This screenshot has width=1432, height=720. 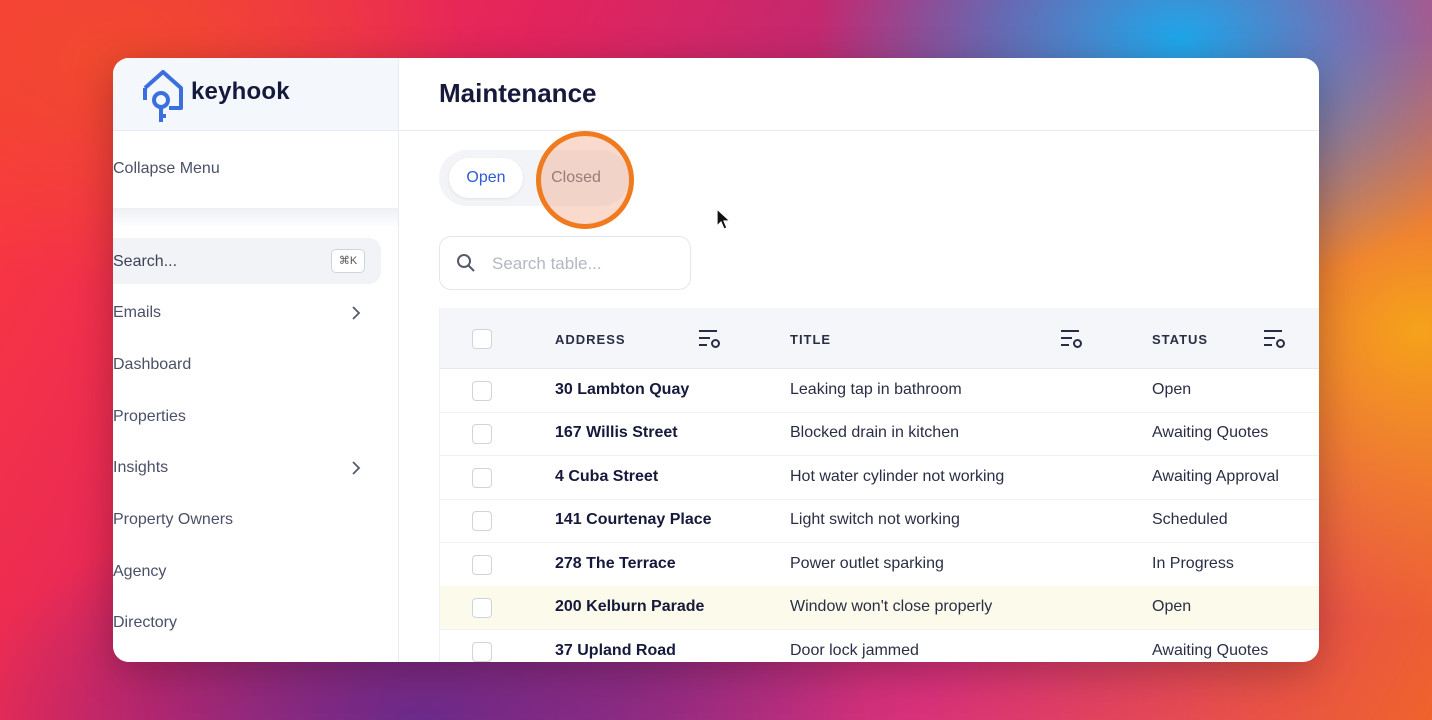 I want to click on cell-title: Window won't close properly, so click(x=891, y=606).